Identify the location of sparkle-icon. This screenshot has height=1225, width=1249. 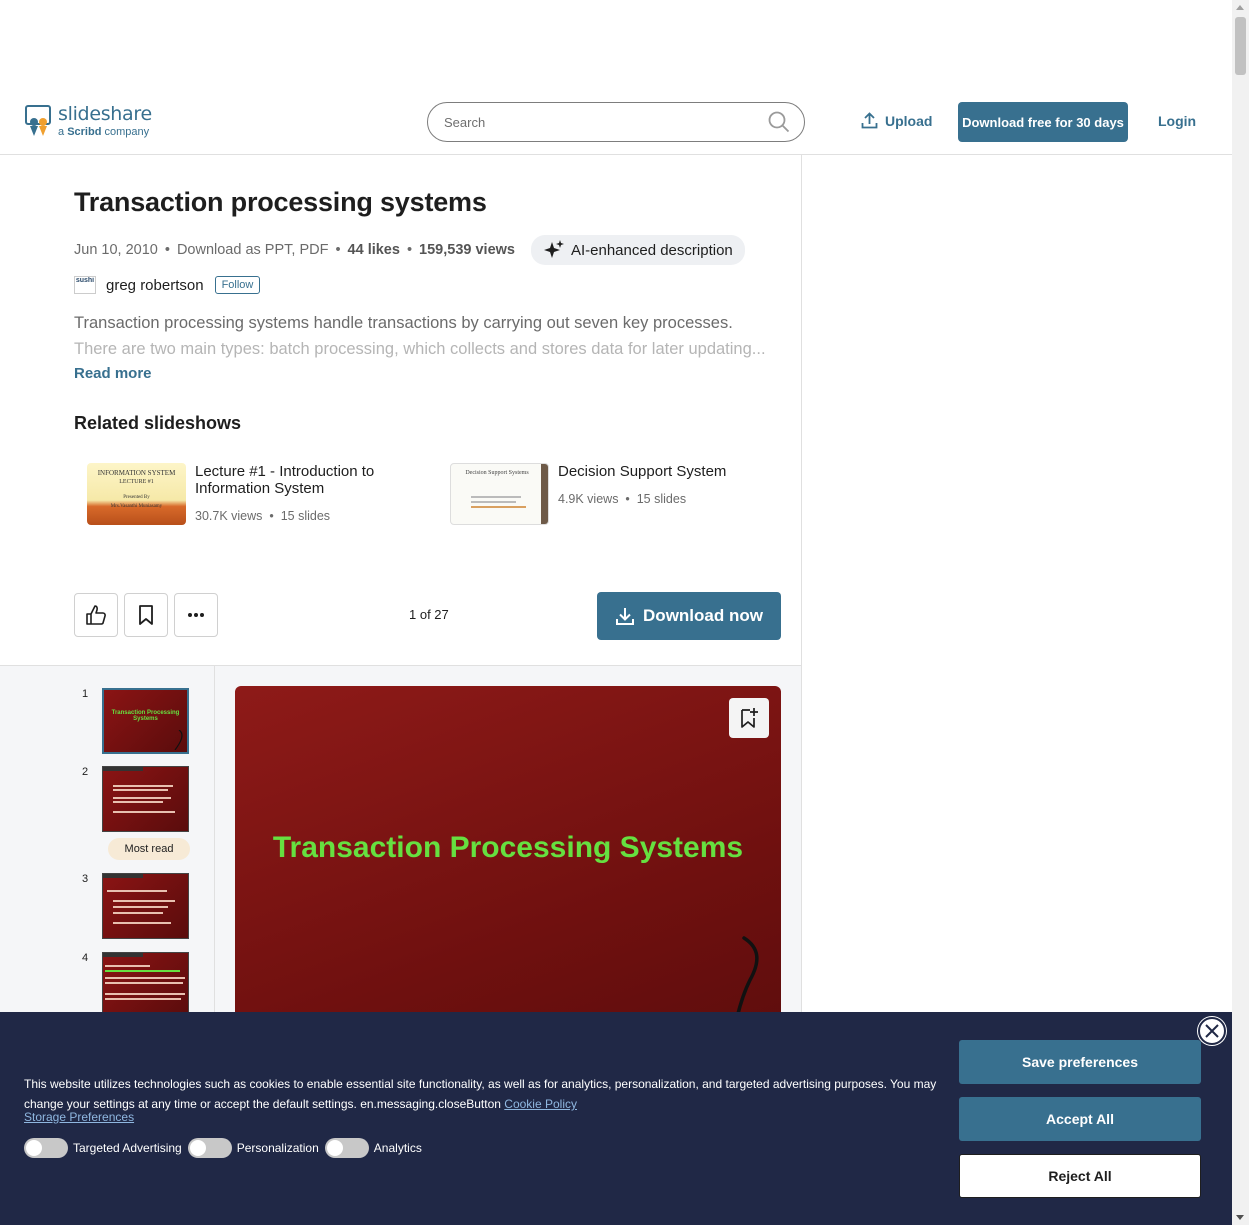
(553, 249).